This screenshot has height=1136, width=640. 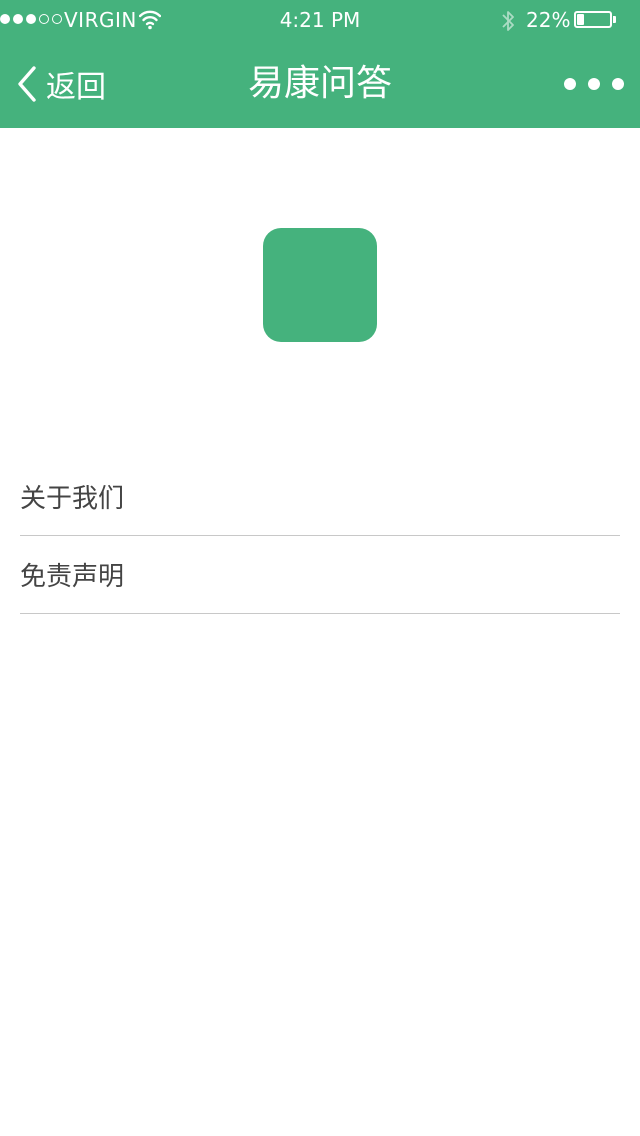 What do you see at coordinates (508, 21) in the screenshot?
I see `bluetooth-icon` at bounding box center [508, 21].